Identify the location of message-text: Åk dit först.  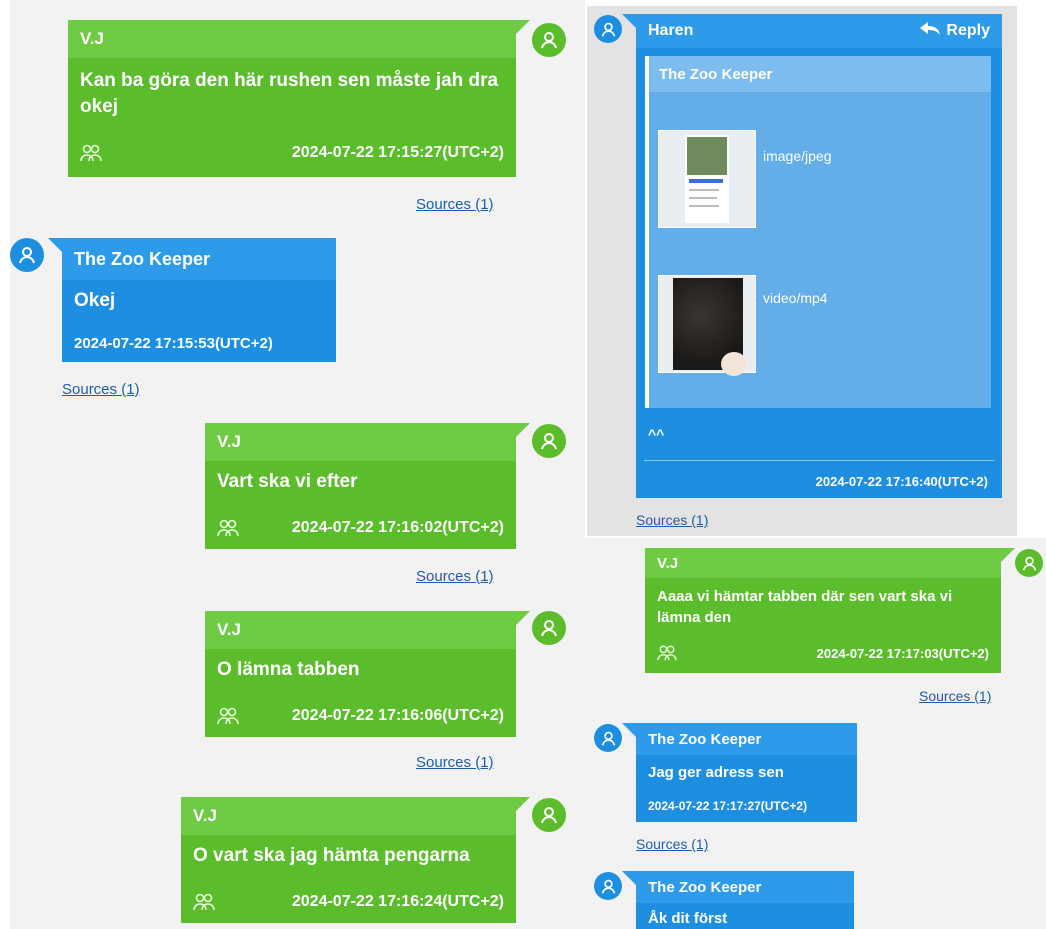
(688, 918).